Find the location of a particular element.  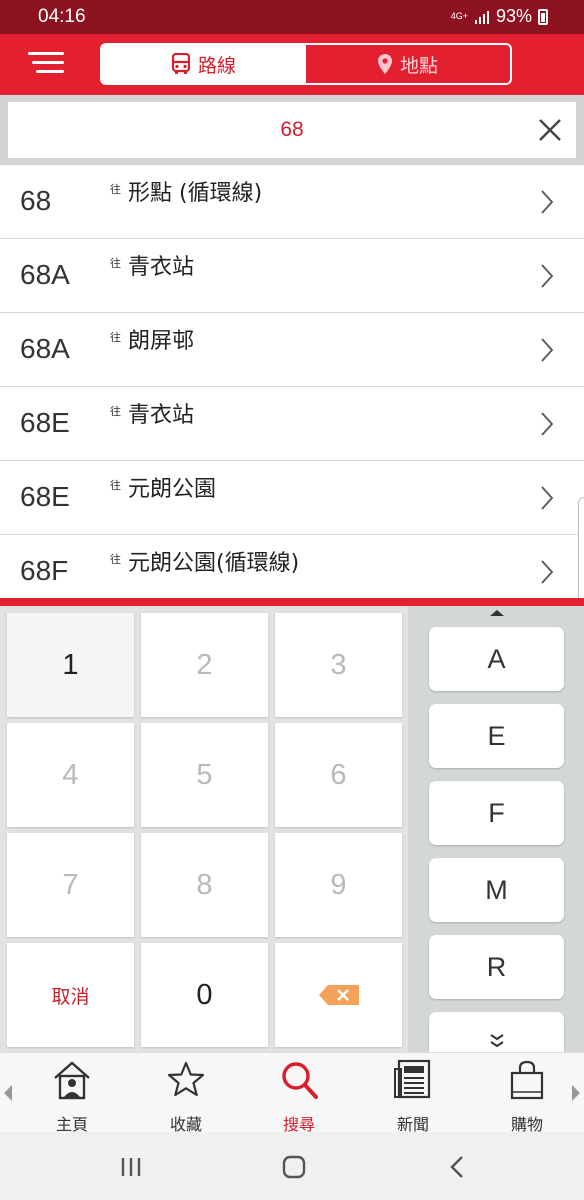

key-7: 7 is located at coordinates (70, 885).